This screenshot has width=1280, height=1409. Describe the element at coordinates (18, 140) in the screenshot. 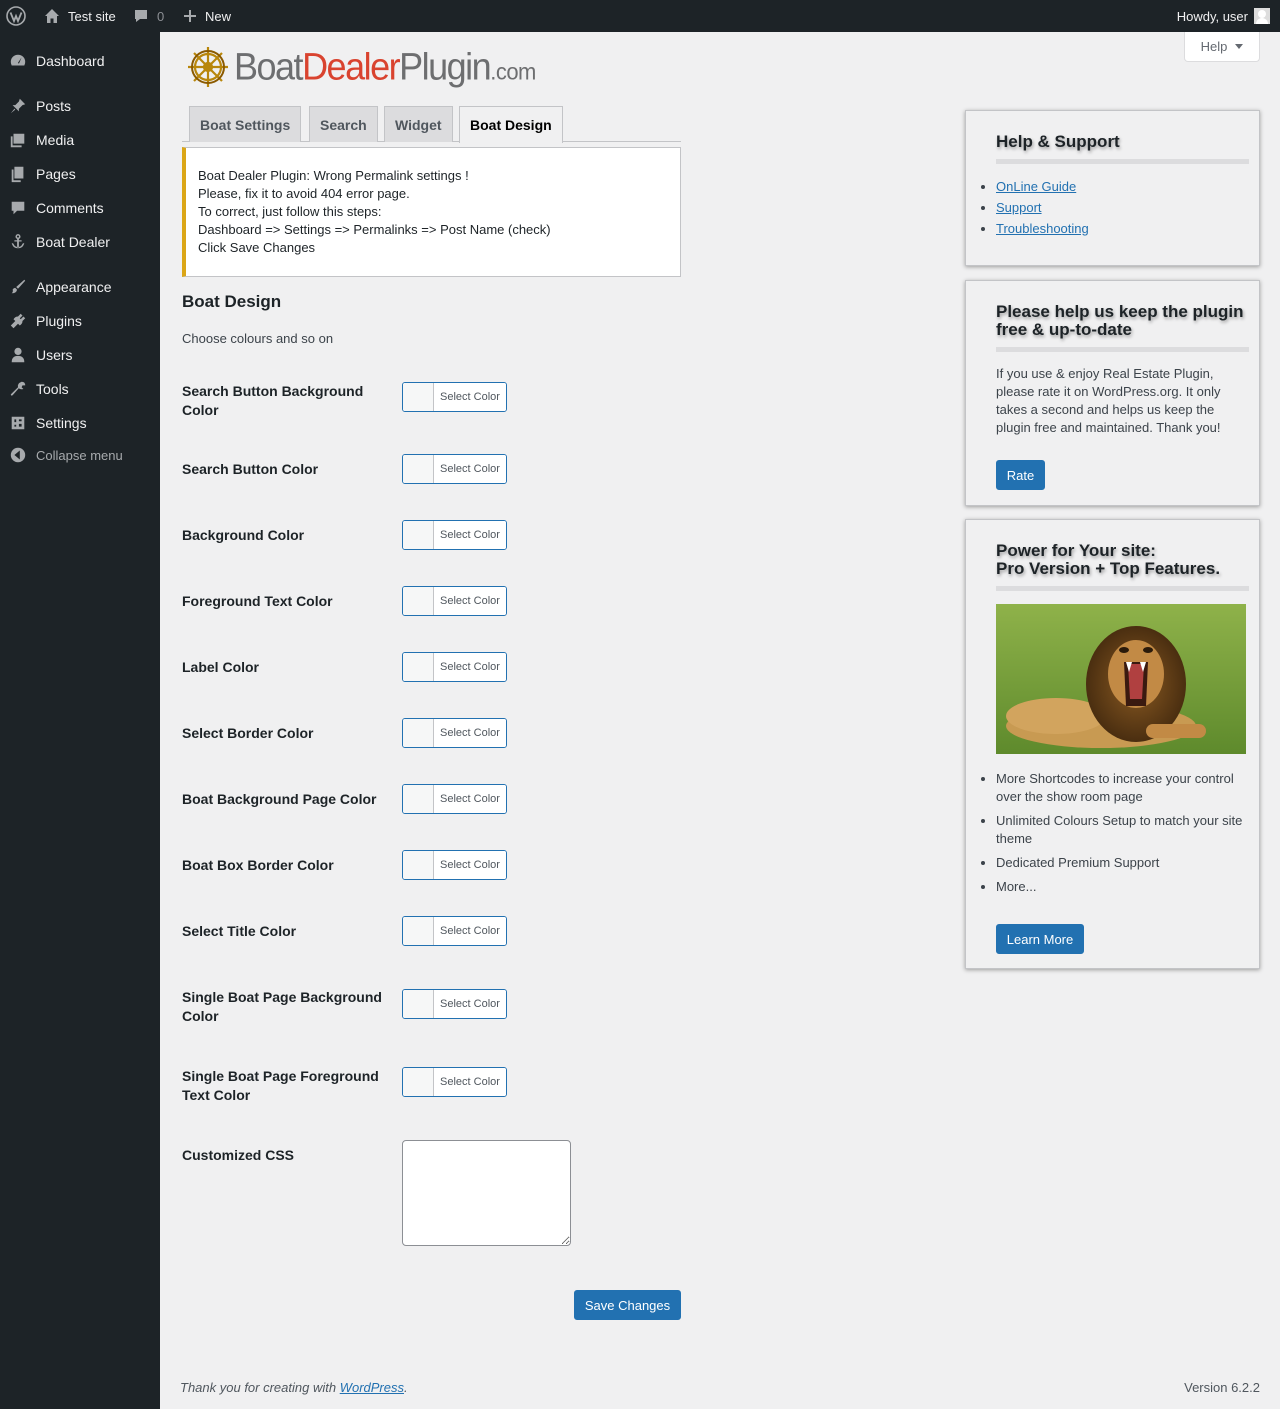

I see `media-icon` at that location.